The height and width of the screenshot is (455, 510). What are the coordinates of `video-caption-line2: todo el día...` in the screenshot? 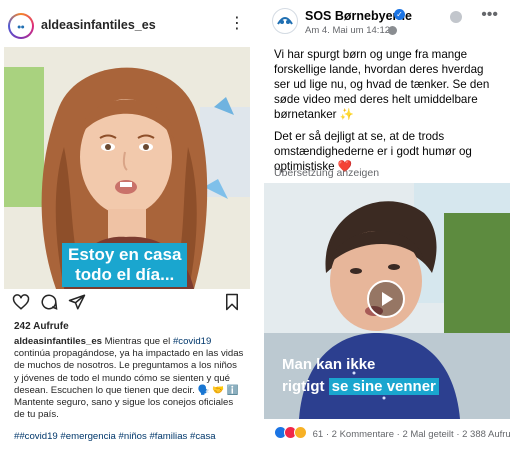 It's located at (125, 274).